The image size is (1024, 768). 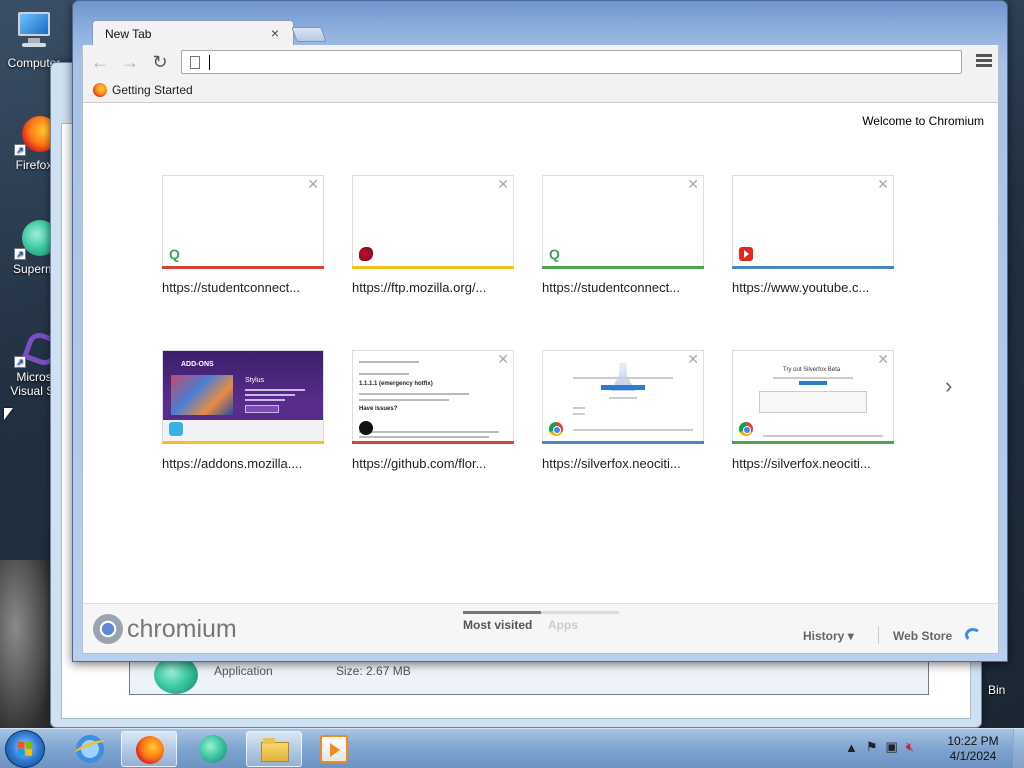 What do you see at coordinates (746, 254) in the screenshot?
I see `youtube-icon` at bounding box center [746, 254].